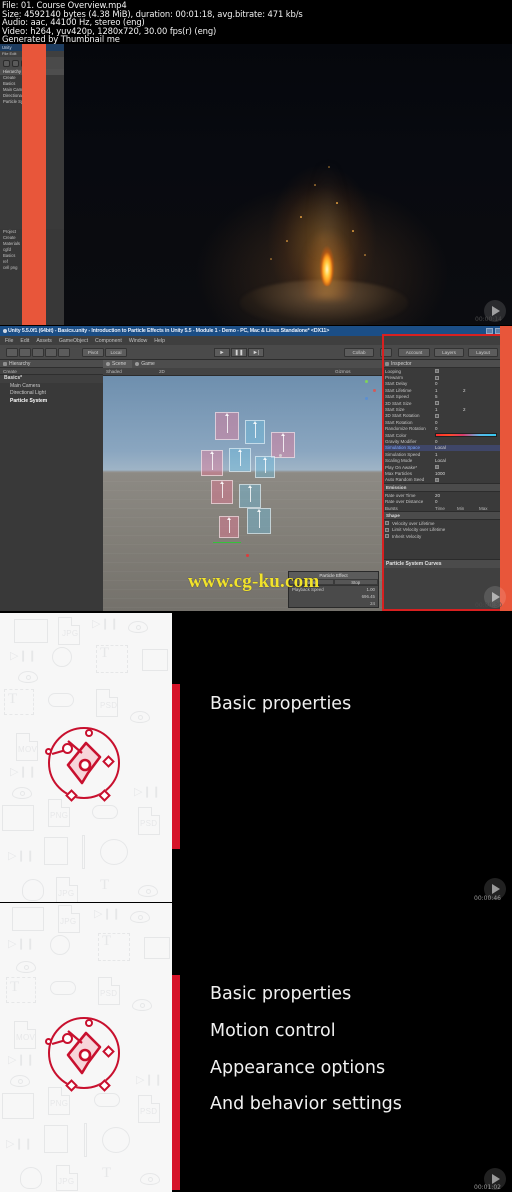  Describe the element at coordinates (239, 352) in the screenshot. I see `pause-button: ❚❚` at that location.